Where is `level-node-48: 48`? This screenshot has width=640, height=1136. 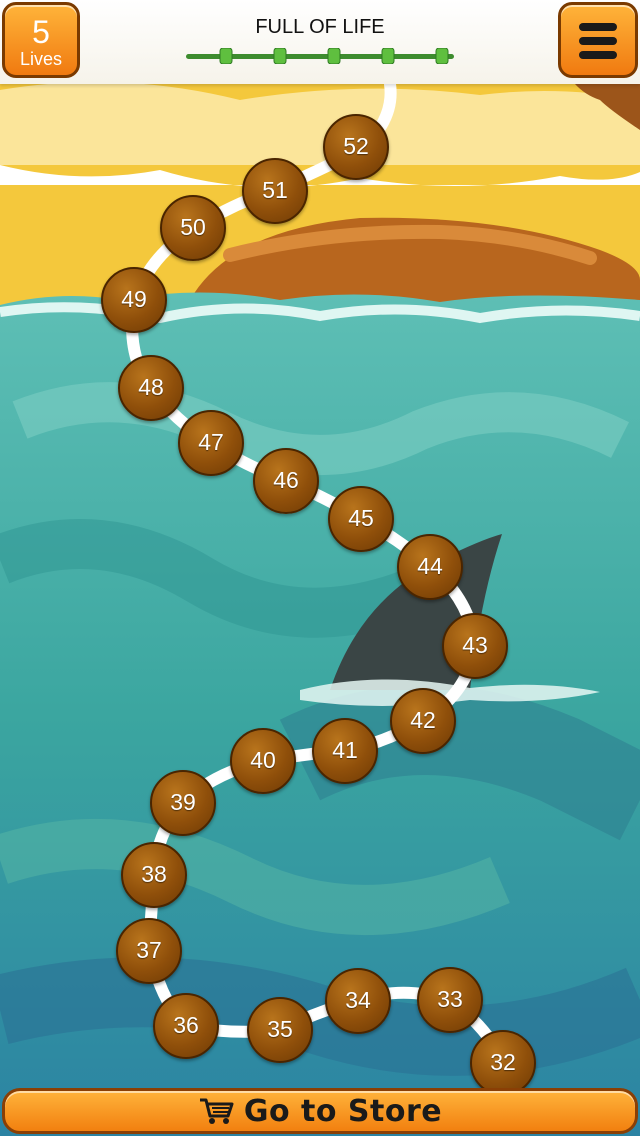
level-node-48: 48 is located at coordinates (151, 388).